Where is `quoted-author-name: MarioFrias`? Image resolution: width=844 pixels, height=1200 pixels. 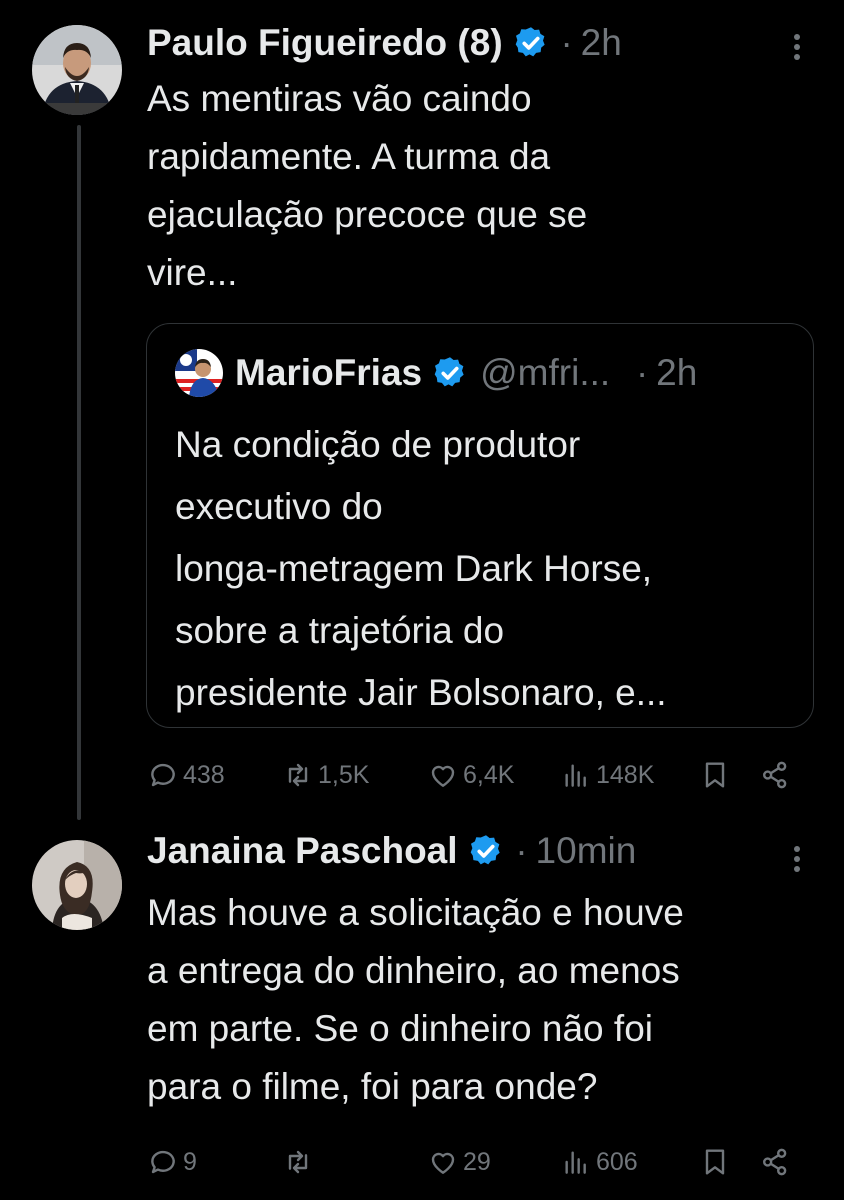
quoted-author-name: MarioFrias is located at coordinates (328, 373).